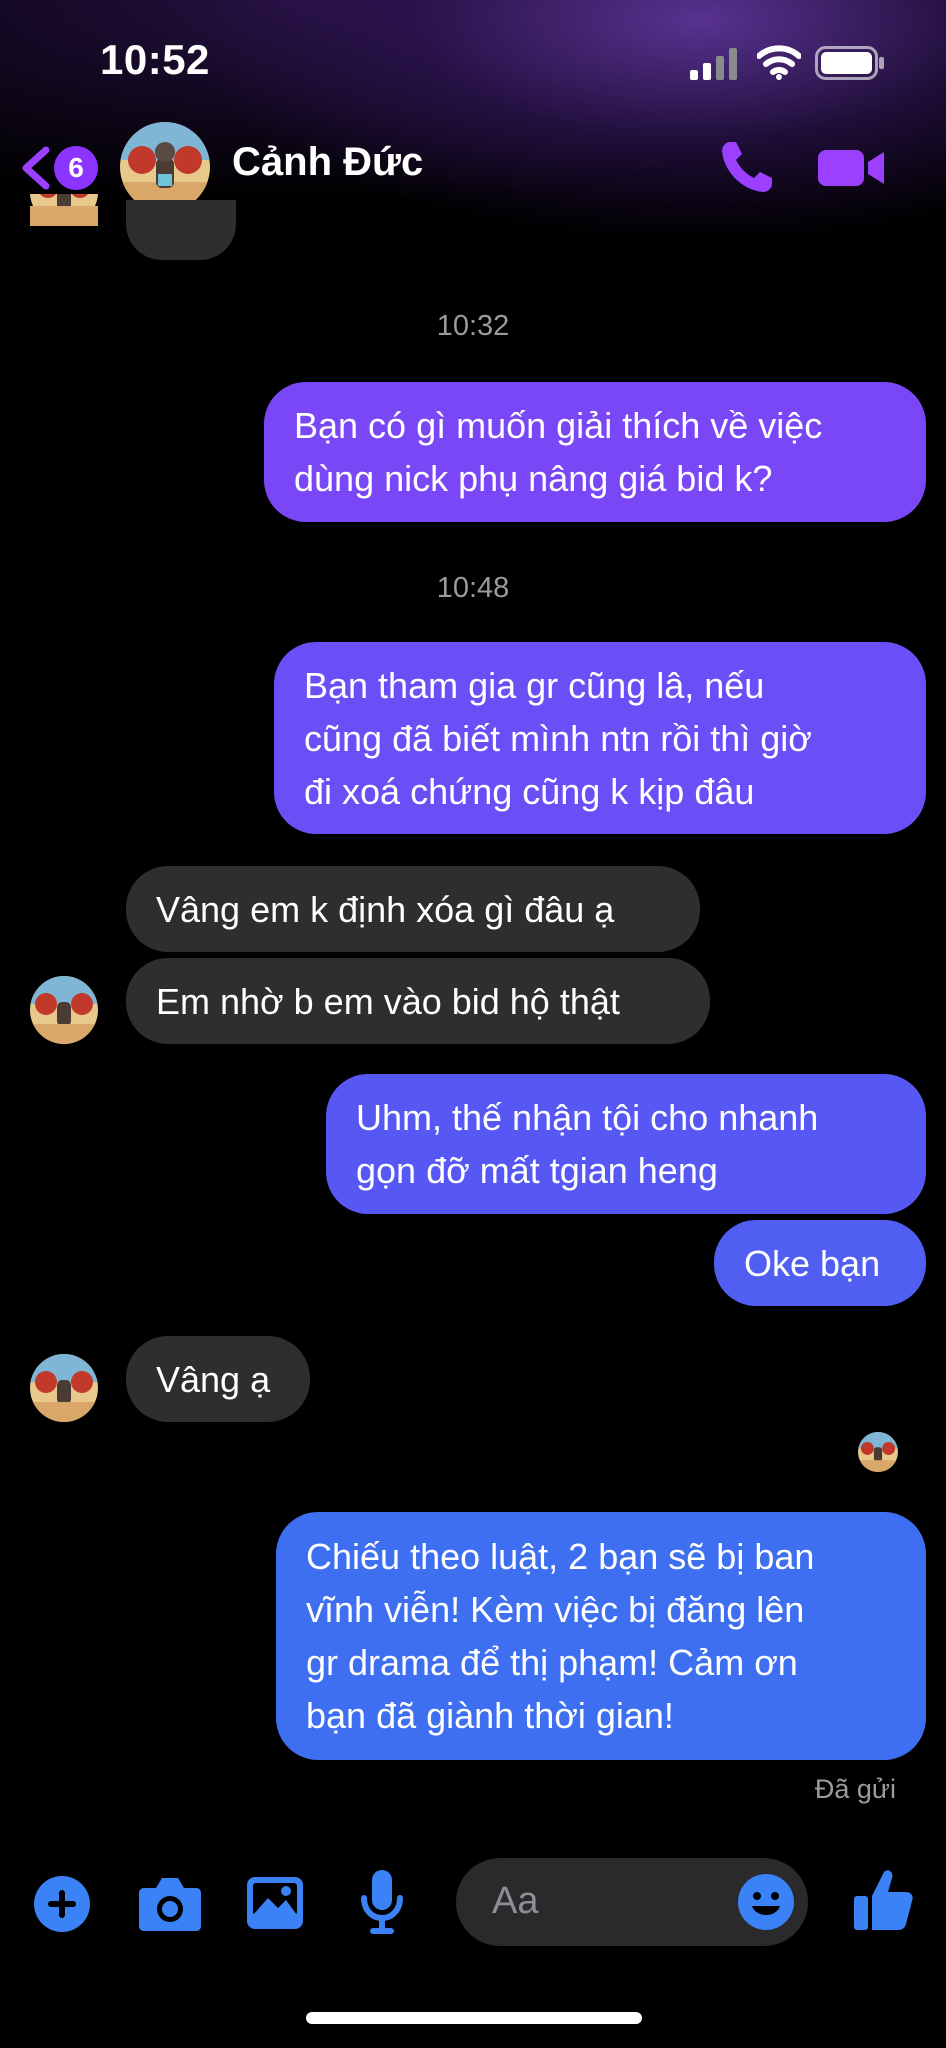  I want to click on microphone-icon, so click(382, 1903).